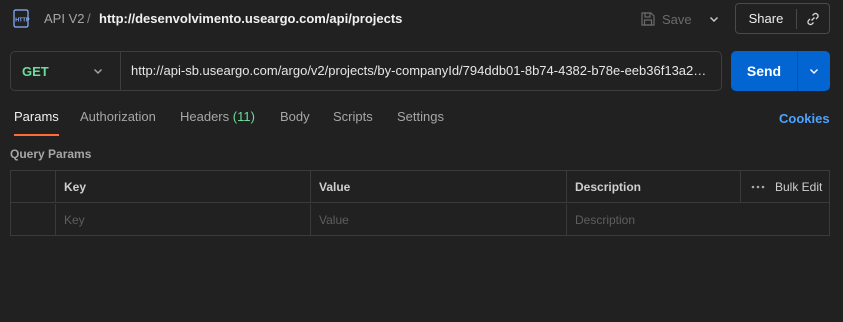 Image resolution: width=843 pixels, height=322 pixels. Describe the element at coordinates (183, 220) in the screenshot. I see `param-key-input: Key` at that location.